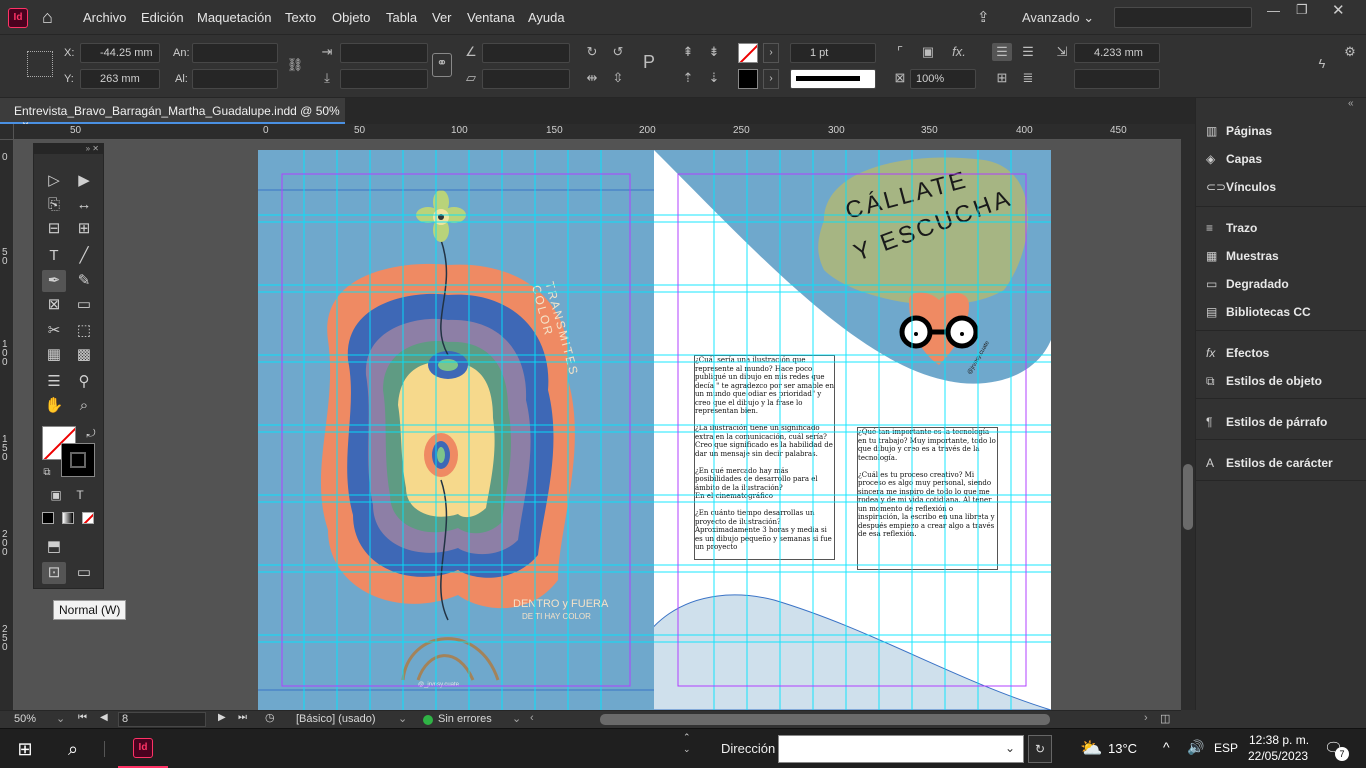  What do you see at coordinates (491, 17) in the screenshot?
I see `menu-ventana: Ventana` at bounding box center [491, 17].